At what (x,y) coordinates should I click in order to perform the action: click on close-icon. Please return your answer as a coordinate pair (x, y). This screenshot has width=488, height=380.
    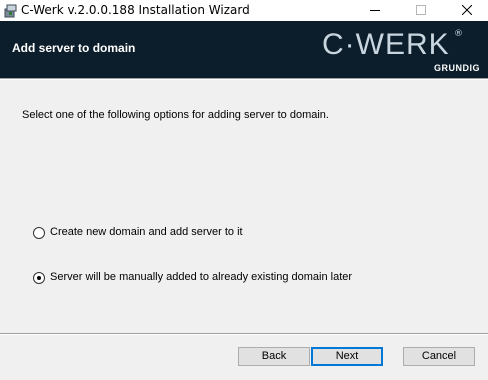
    Looking at the image, I should click on (467, 10).